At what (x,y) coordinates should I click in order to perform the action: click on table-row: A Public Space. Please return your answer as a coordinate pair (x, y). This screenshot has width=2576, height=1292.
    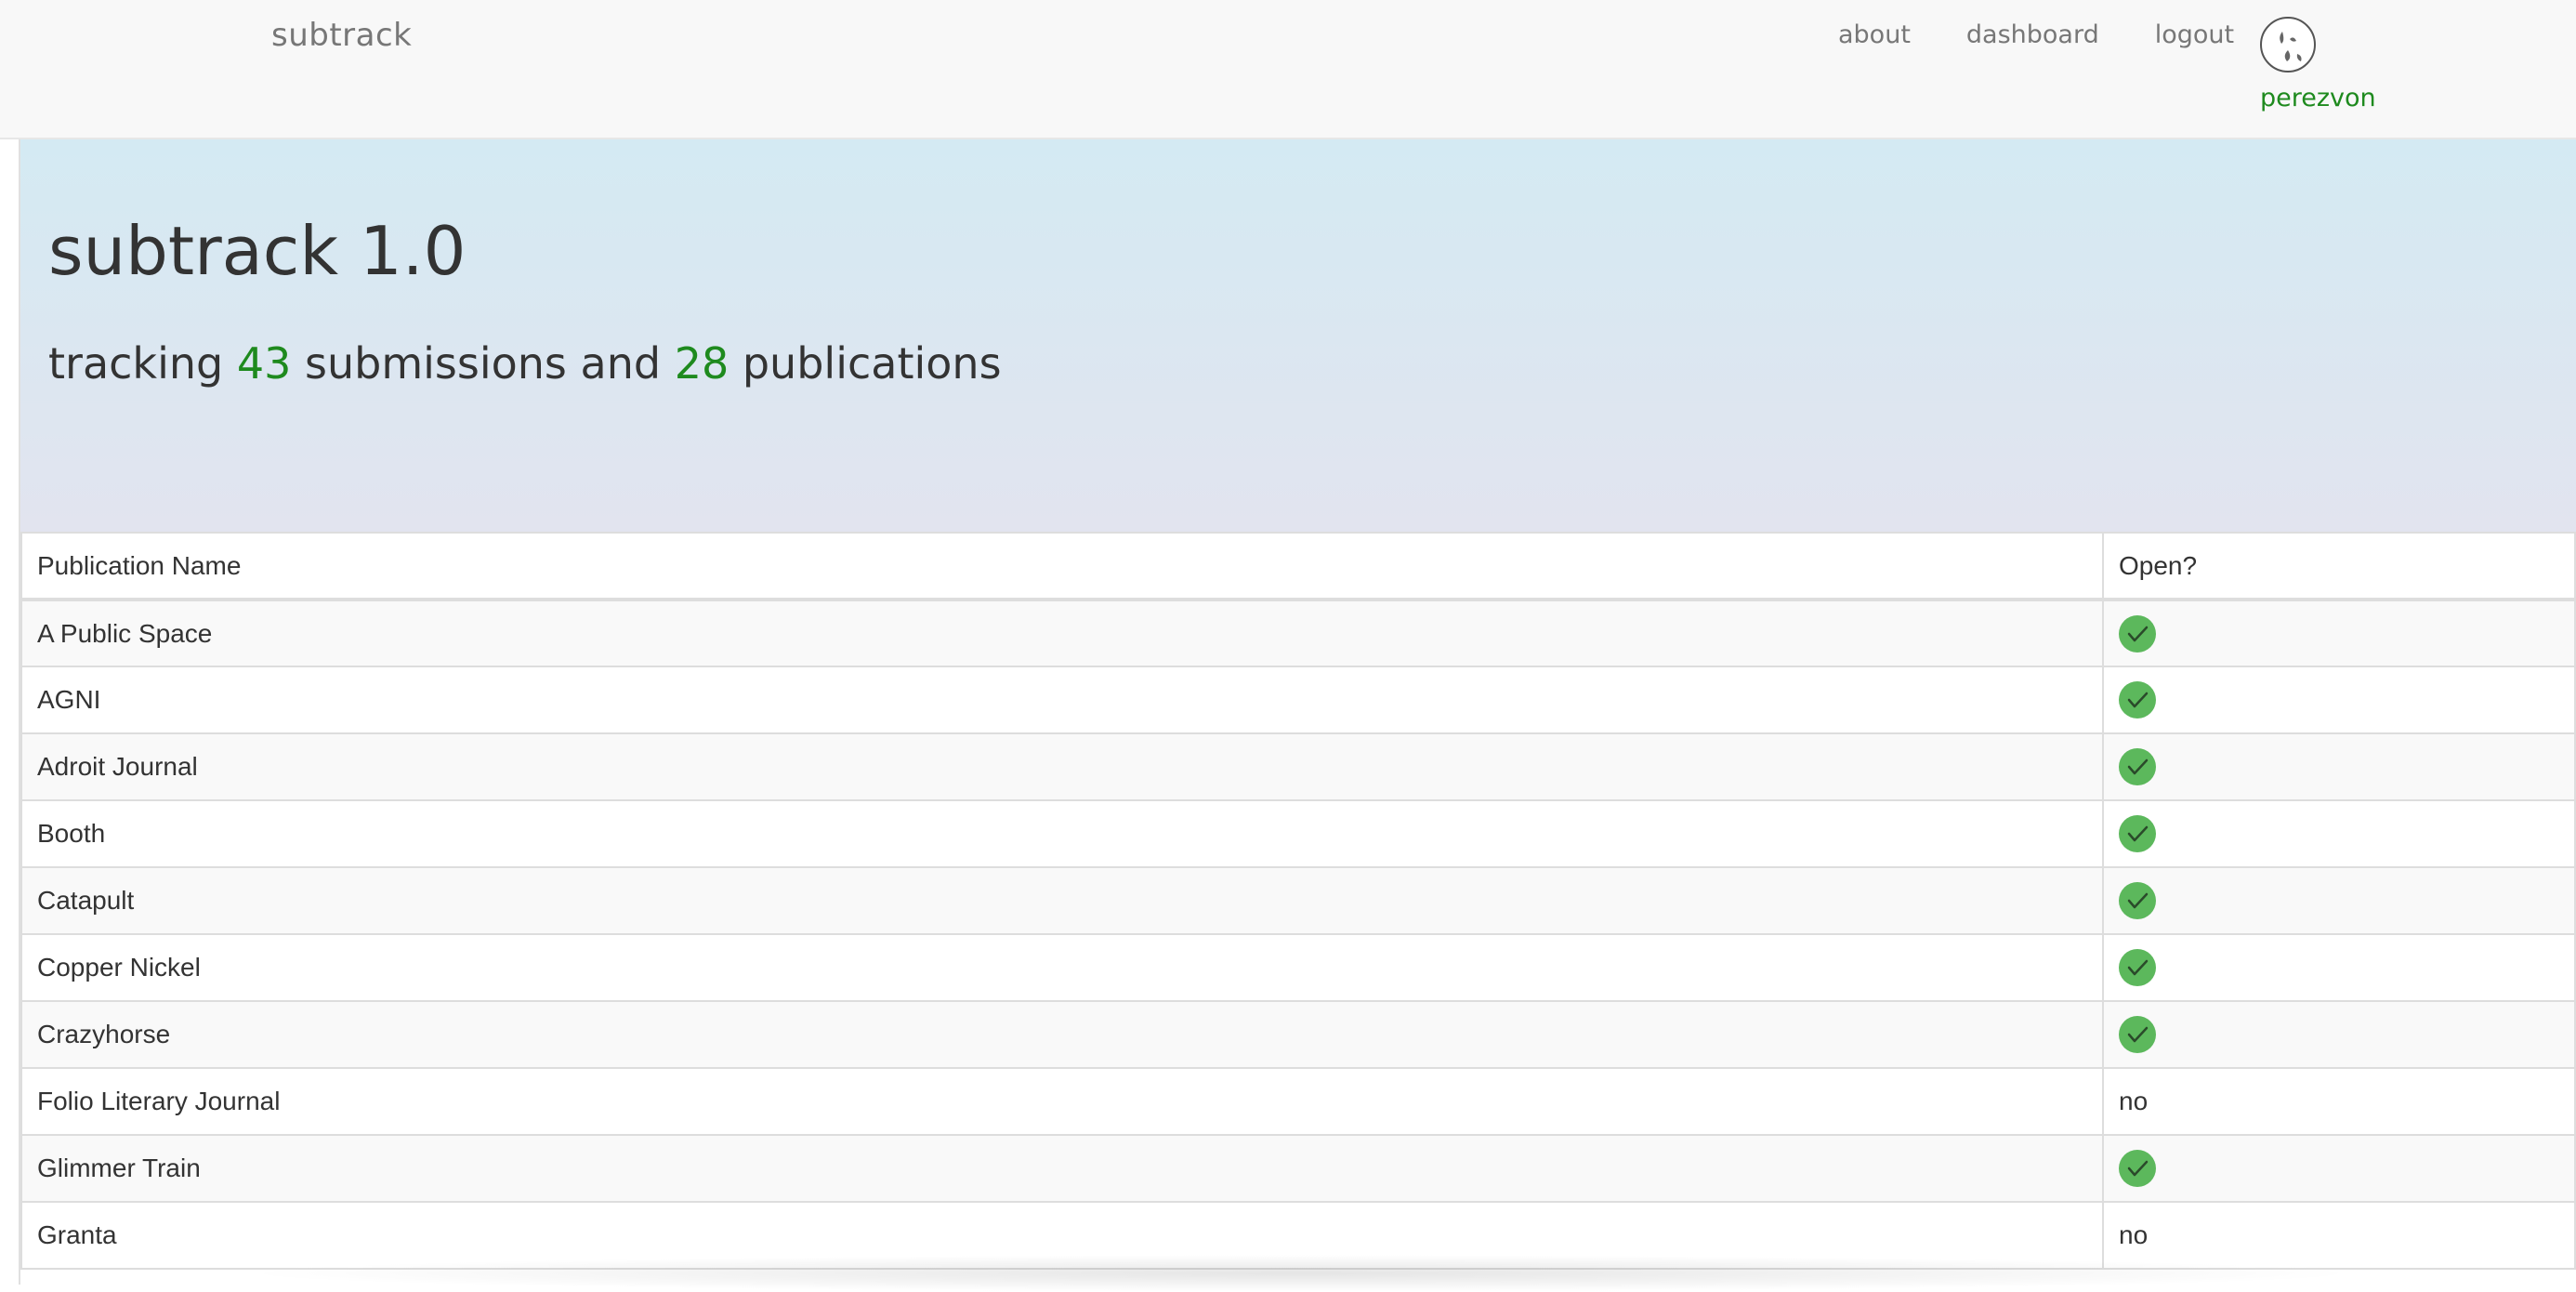
    Looking at the image, I should click on (1298, 633).